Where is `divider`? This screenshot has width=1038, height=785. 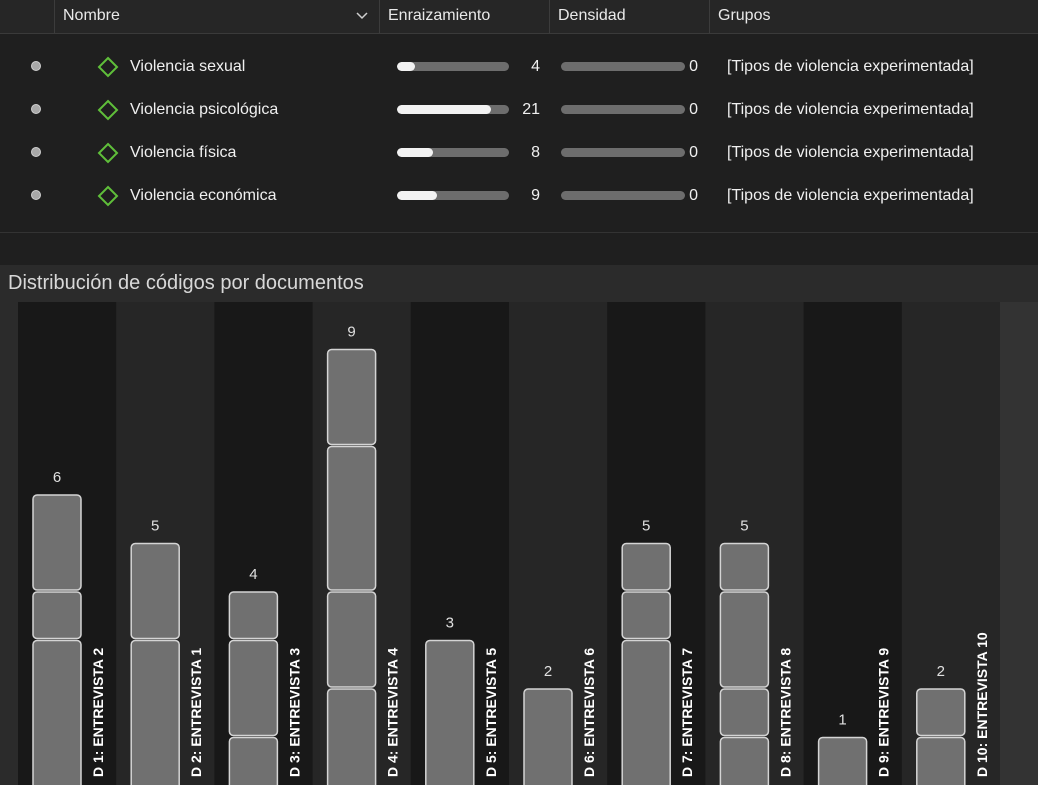 divider is located at coordinates (519, 232).